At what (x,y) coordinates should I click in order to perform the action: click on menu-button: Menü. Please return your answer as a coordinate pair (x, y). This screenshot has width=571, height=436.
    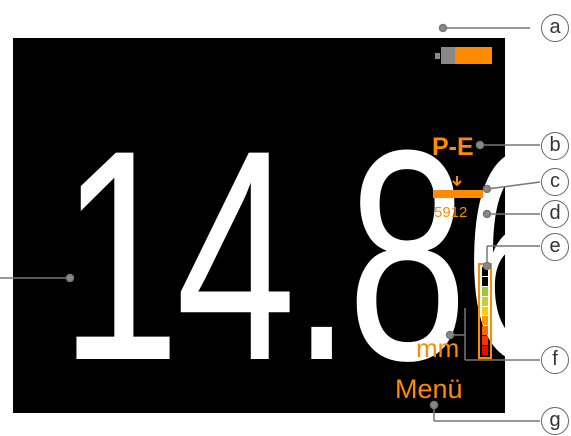
    Looking at the image, I should click on (429, 389).